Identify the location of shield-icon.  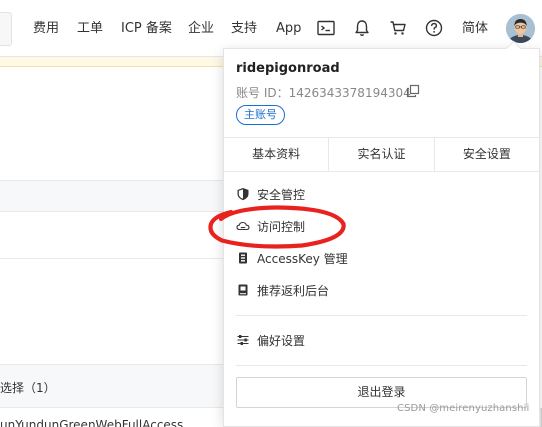
(243, 194).